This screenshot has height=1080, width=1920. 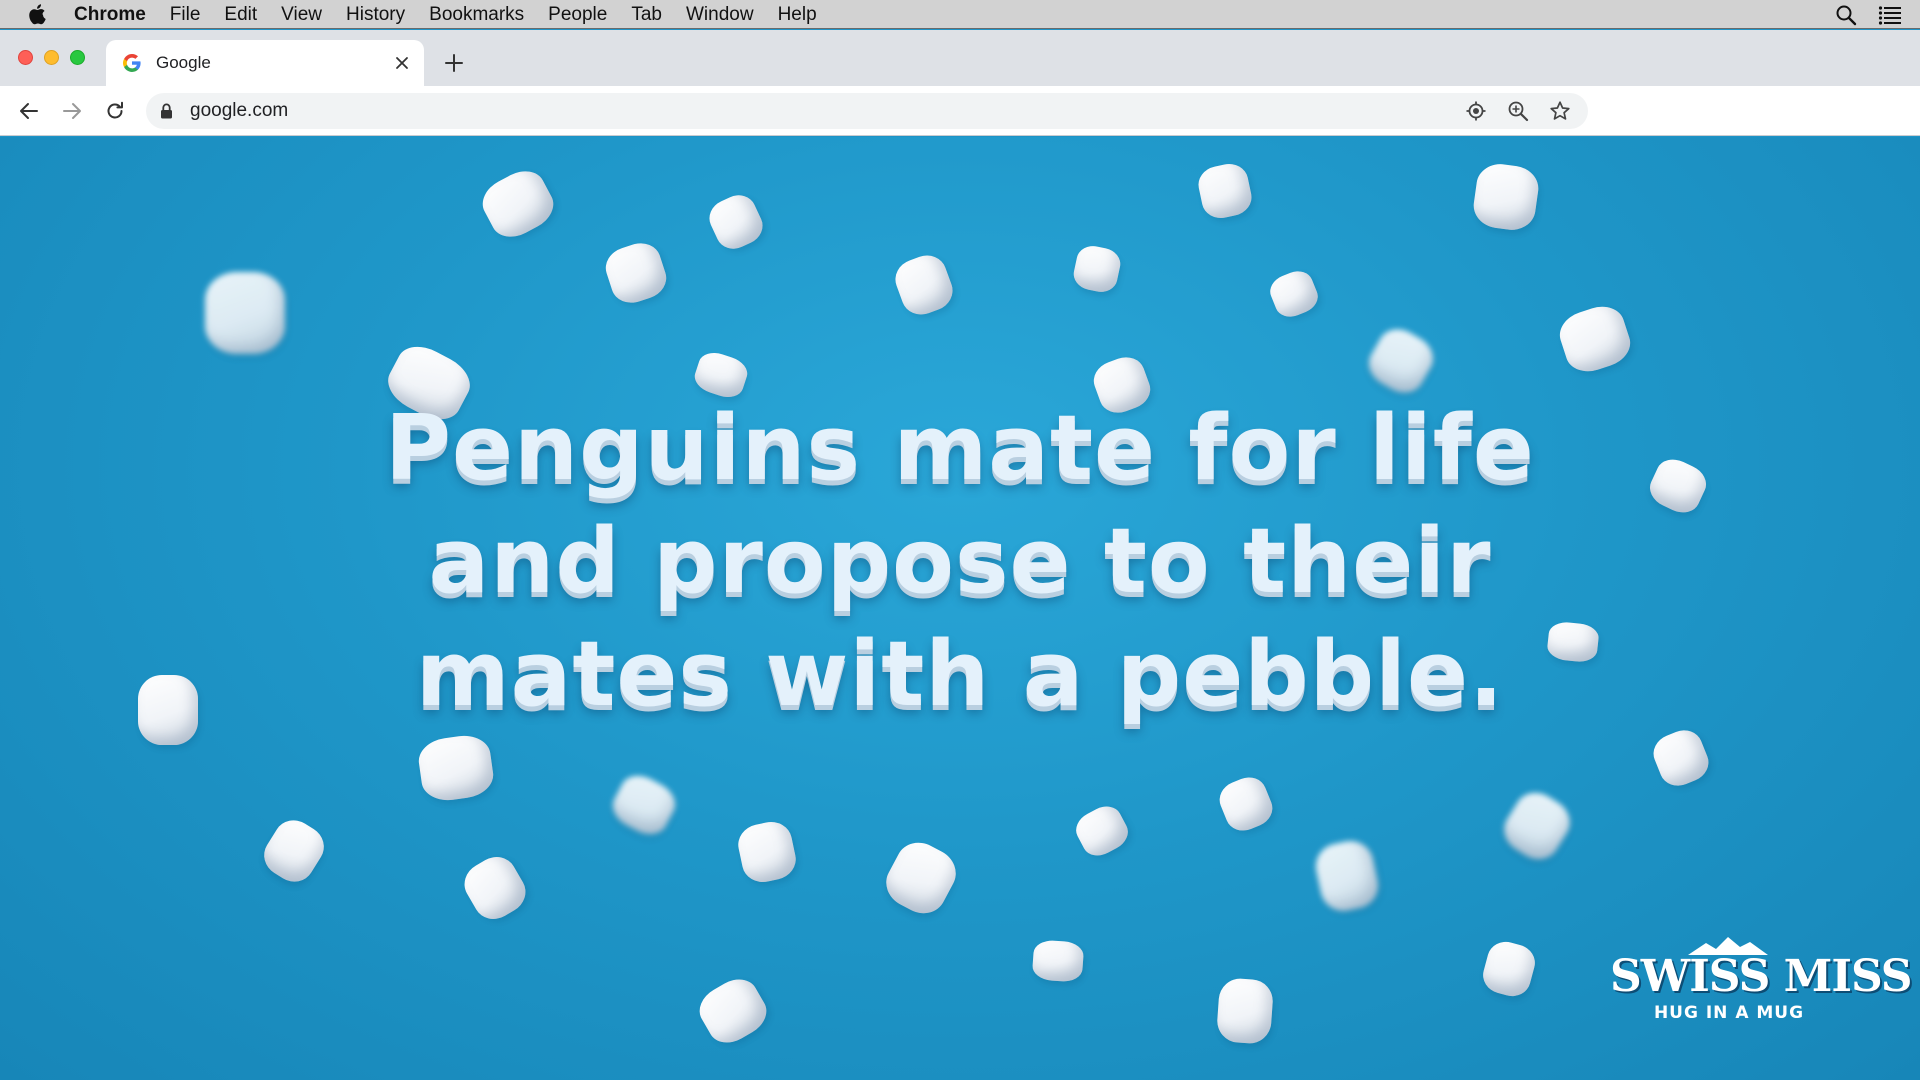 What do you see at coordinates (960, 674) in the screenshot?
I see `headline-line: mates with a pebble.` at bounding box center [960, 674].